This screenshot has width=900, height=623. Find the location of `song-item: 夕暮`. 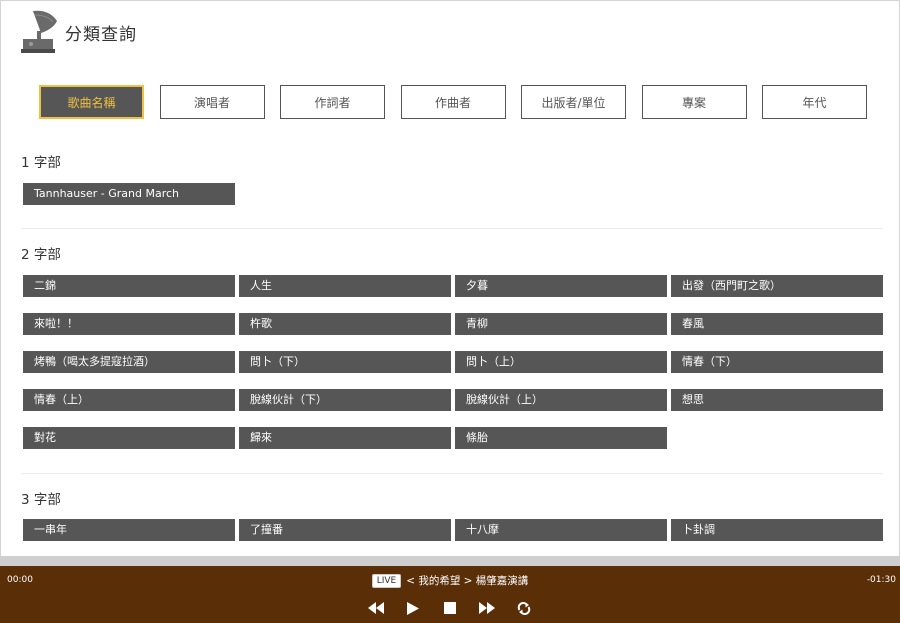

song-item: 夕暮 is located at coordinates (561, 286).